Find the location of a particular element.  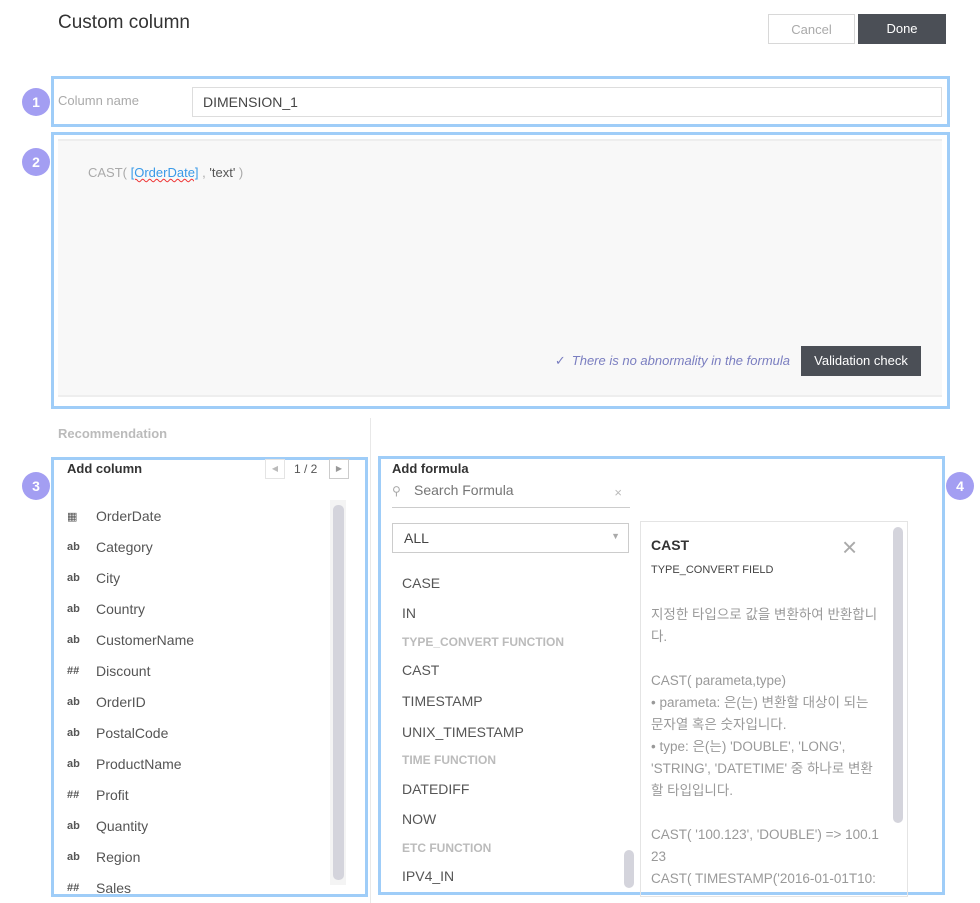

column-name: Region is located at coordinates (118, 857).